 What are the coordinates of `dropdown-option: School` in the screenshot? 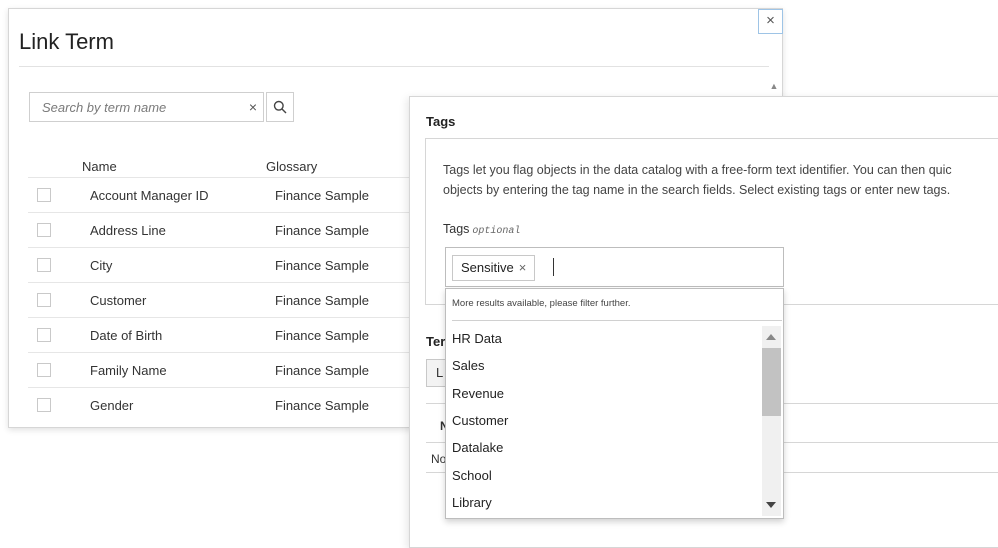 It's located at (472, 475).